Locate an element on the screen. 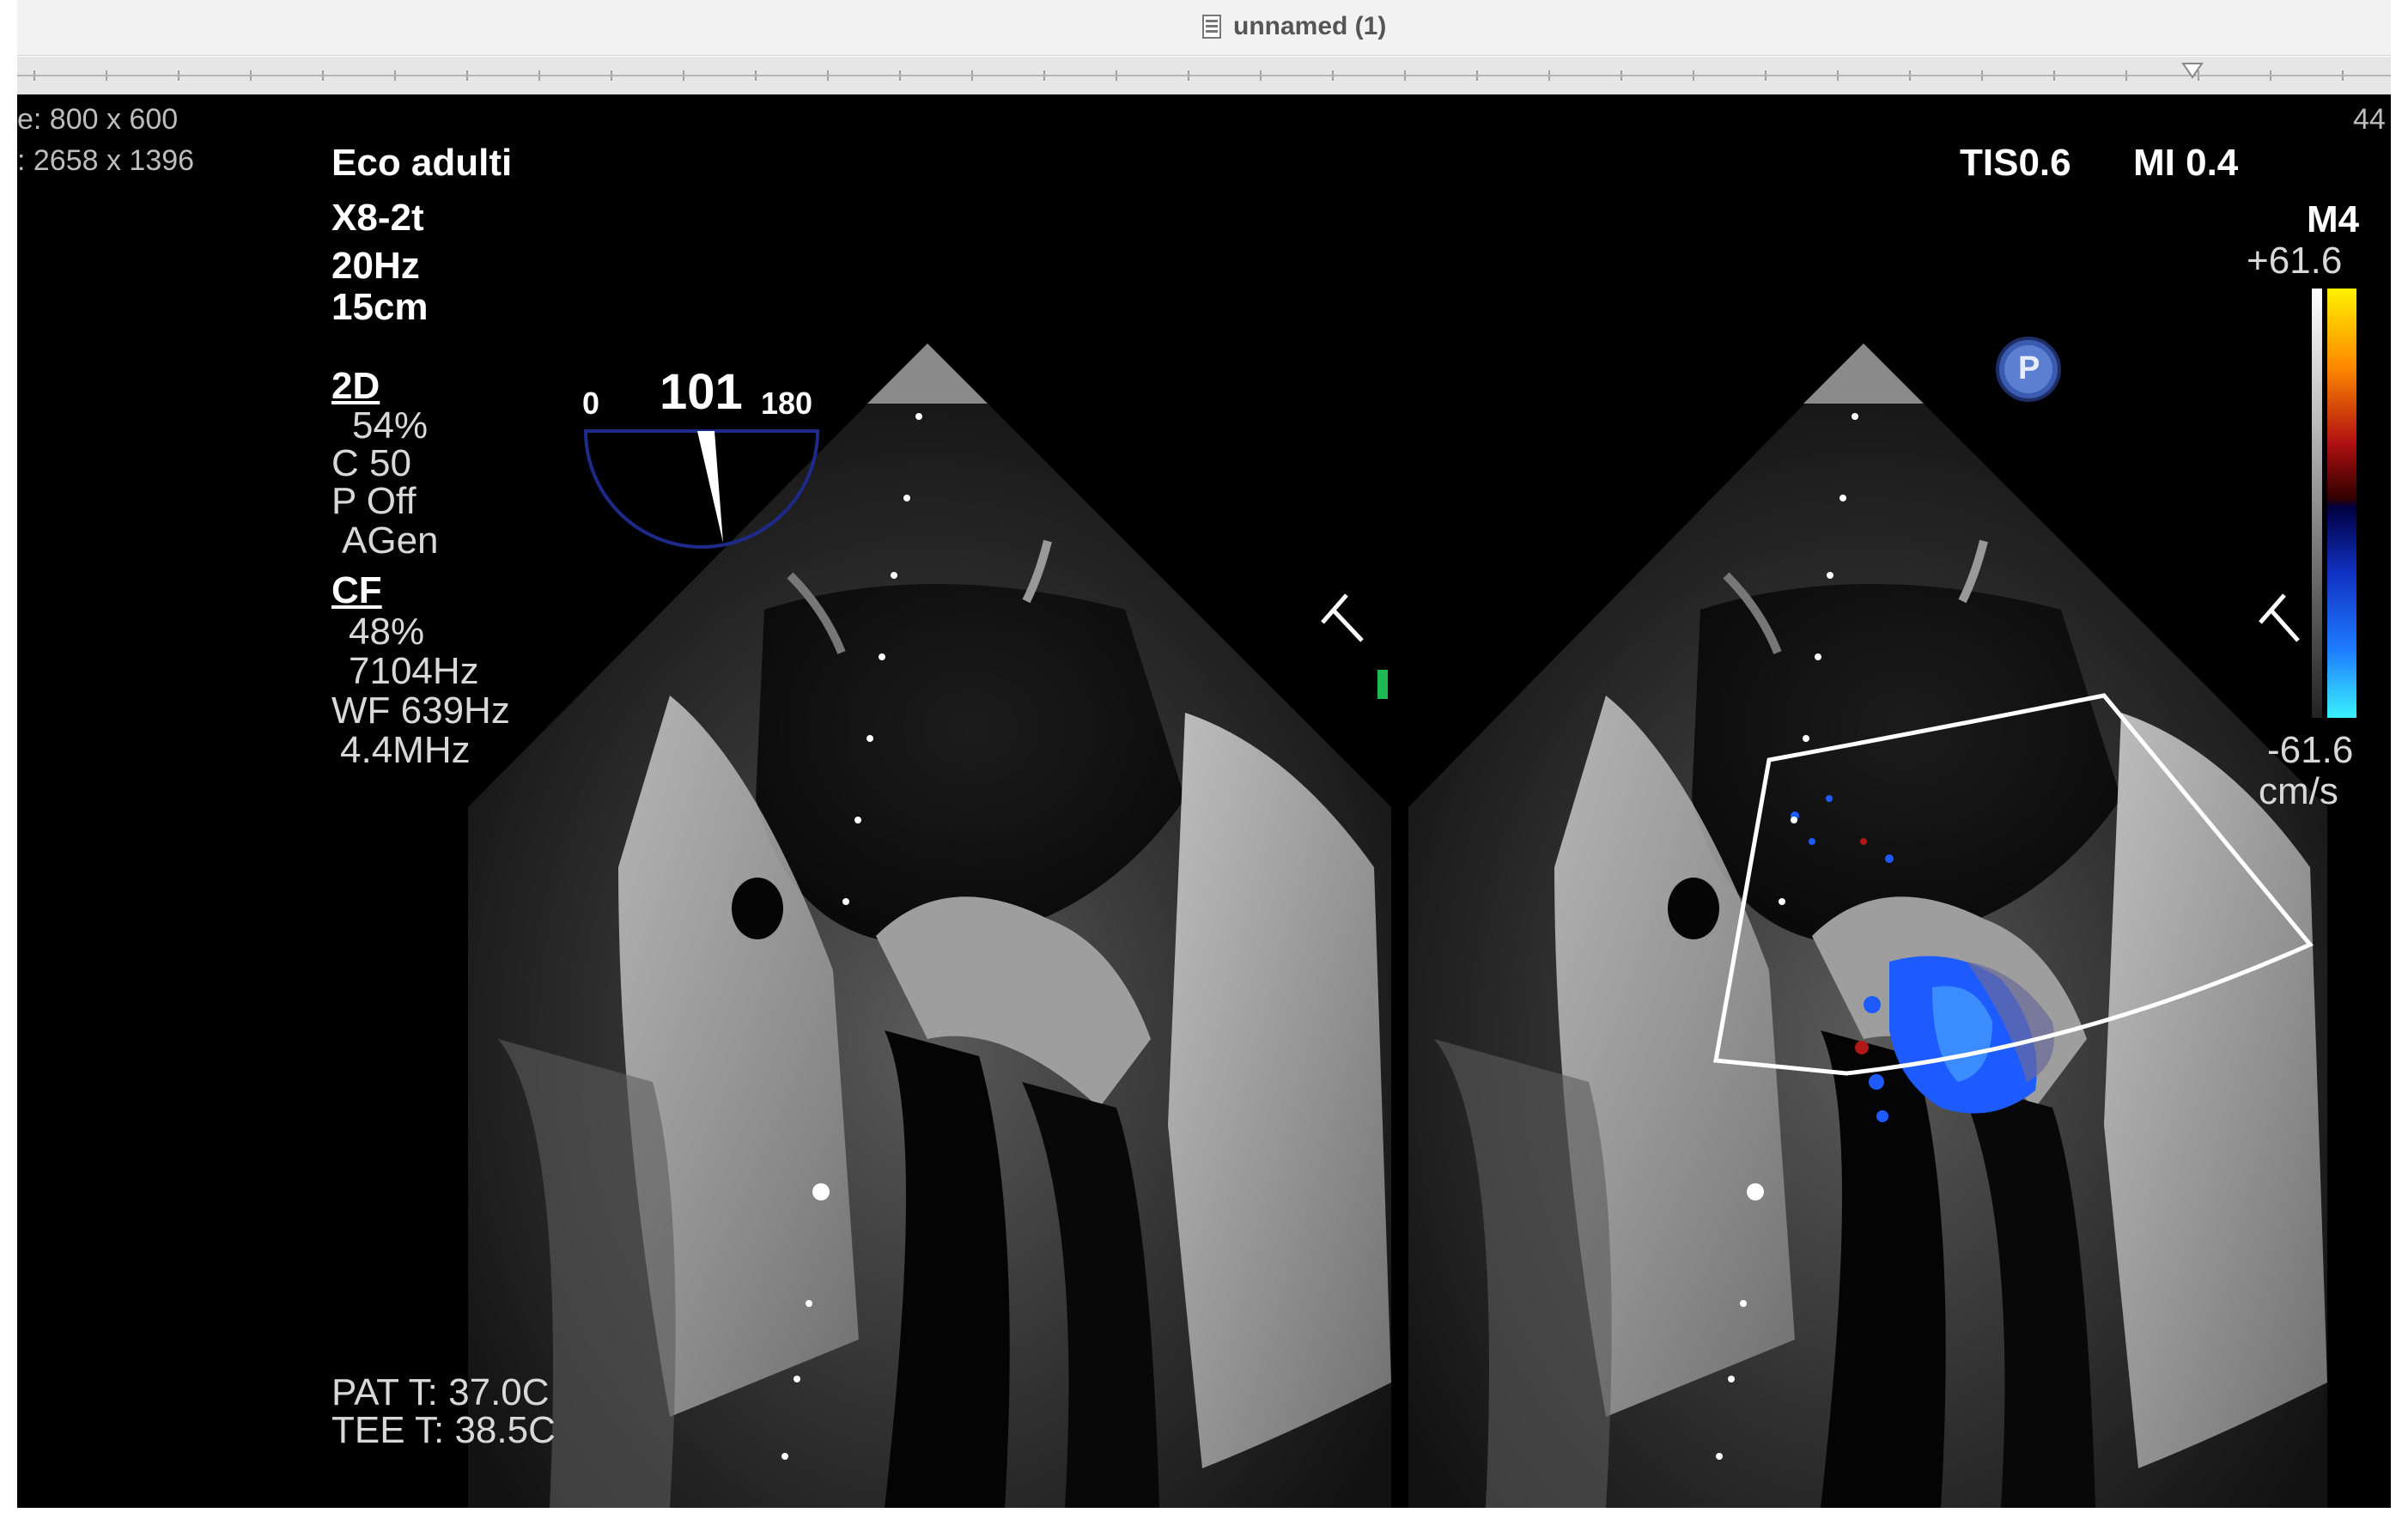 The width and height of the screenshot is (2408, 1525). angle-min-label: 0 is located at coordinates (591, 404).